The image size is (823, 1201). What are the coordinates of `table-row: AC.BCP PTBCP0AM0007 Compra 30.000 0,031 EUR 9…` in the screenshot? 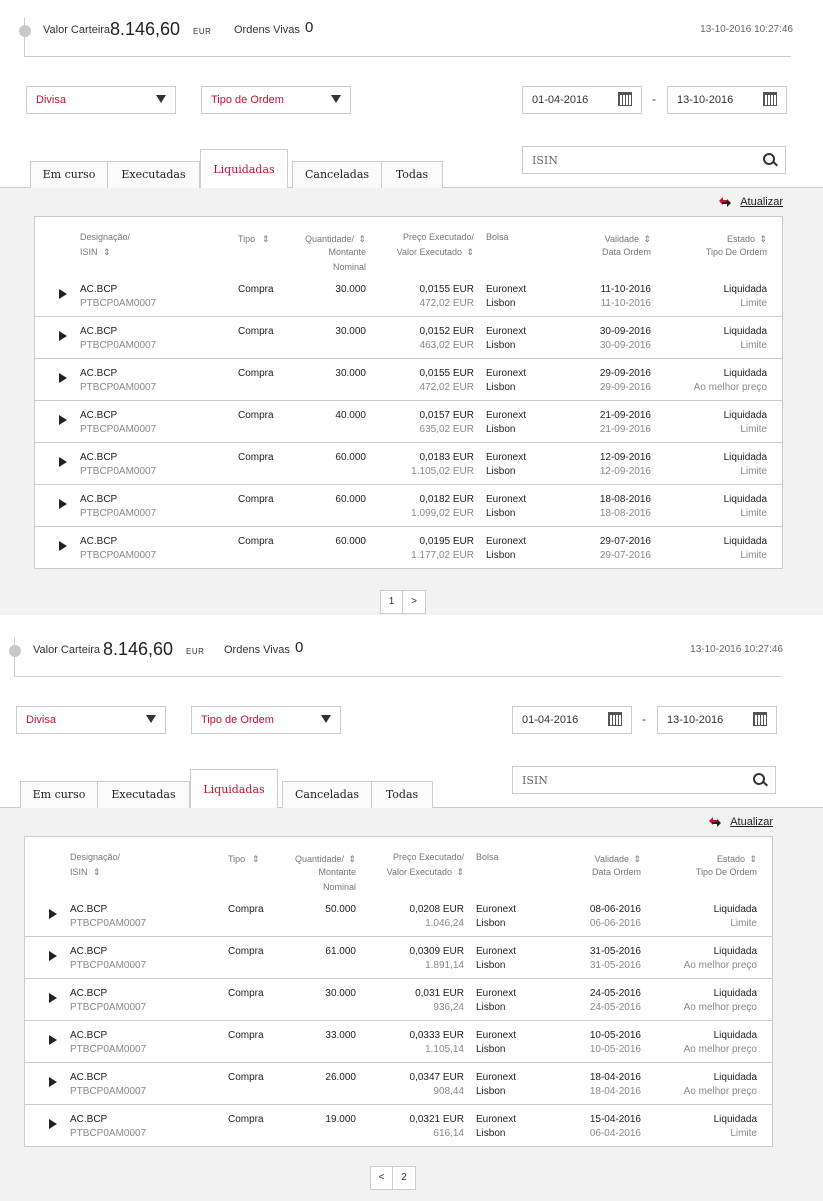 It's located at (398, 1000).